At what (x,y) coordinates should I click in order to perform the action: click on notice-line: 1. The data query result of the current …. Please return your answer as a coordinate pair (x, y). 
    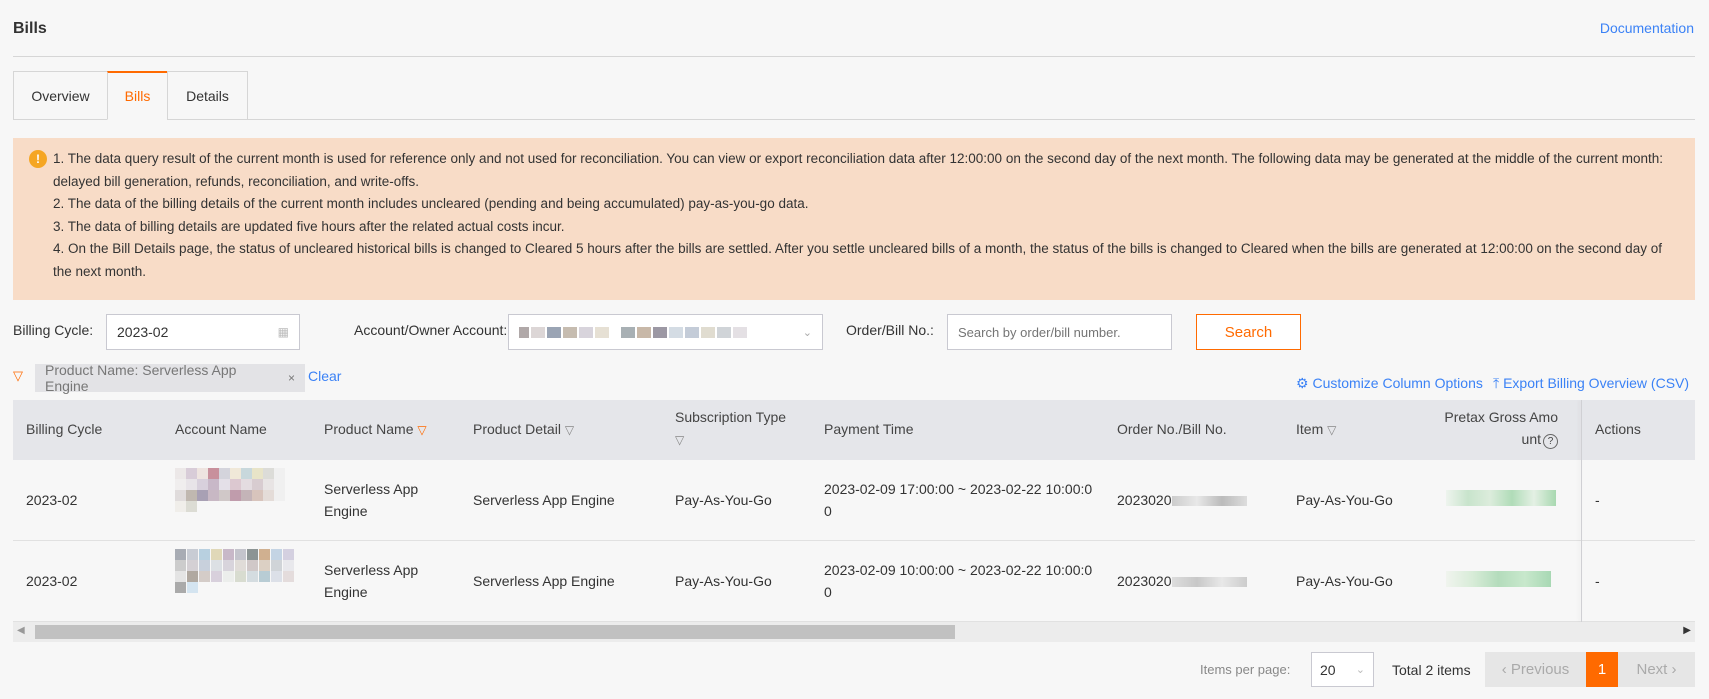
    Looking at the image, I should click on (858, 170).